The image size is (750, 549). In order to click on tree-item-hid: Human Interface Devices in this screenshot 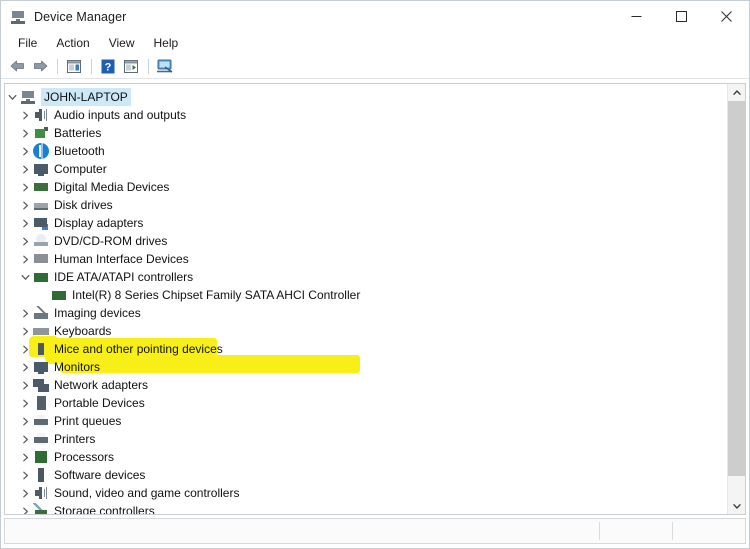, I will do `click(366, 259)`.